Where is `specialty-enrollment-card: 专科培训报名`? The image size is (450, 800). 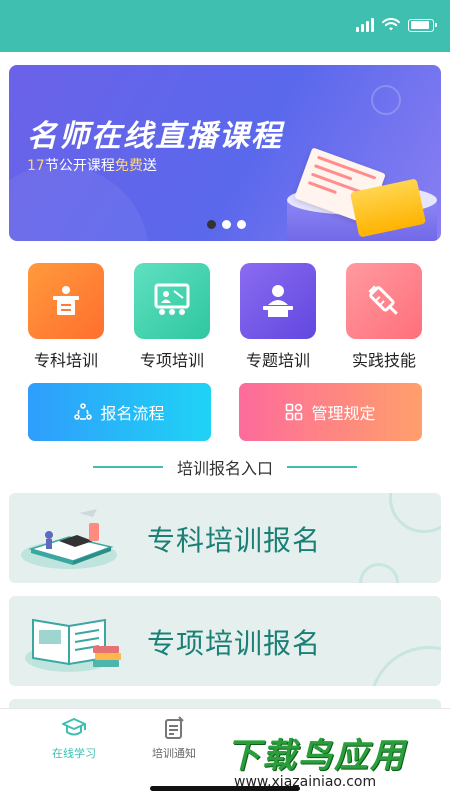 specialty-enrollment-card: 专科培训报名 is located at coordinates (225, 538).